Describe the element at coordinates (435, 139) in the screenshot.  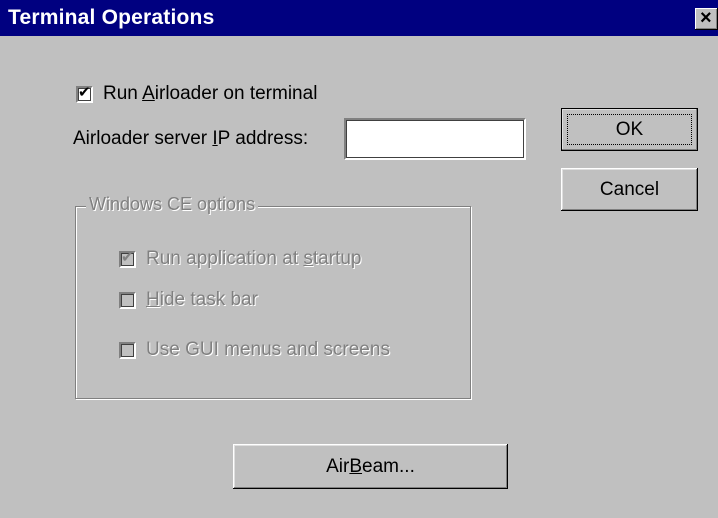
I see `ip-address-input` at that location.